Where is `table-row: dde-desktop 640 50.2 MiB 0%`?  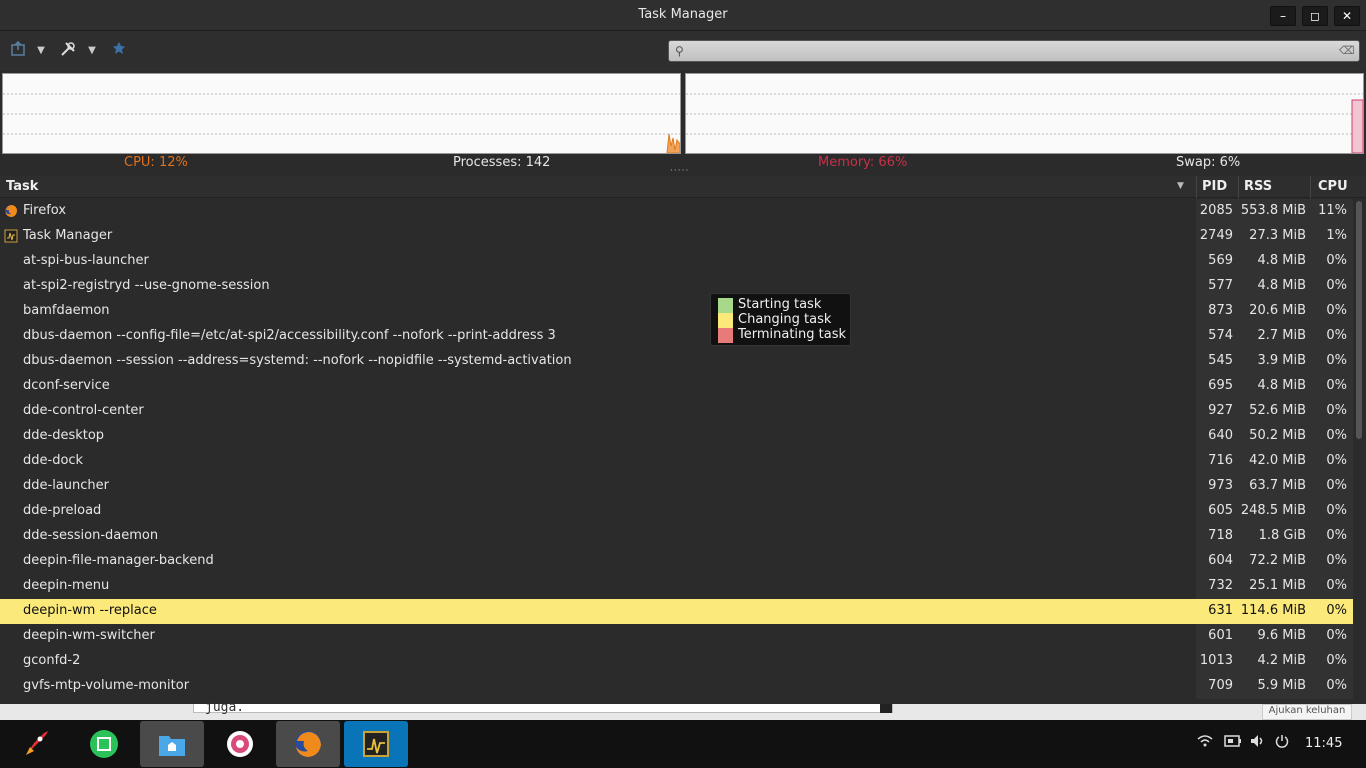
table-row: dde-desktop 640 50.2 MiB 0% is located at coordinates (676, 436).